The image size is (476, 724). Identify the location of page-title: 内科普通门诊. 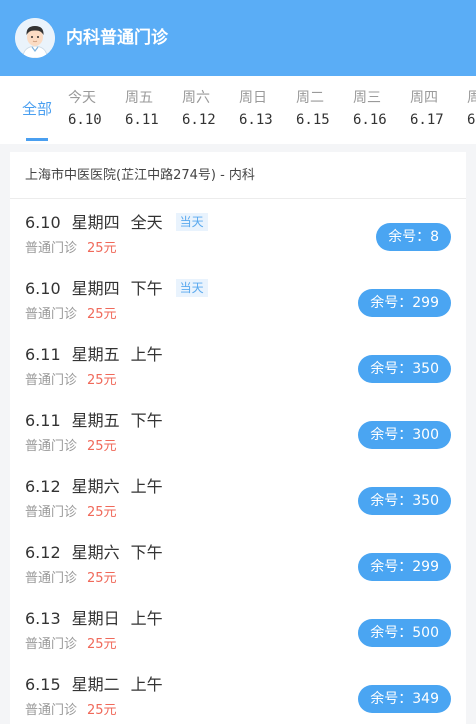
(117, 38).